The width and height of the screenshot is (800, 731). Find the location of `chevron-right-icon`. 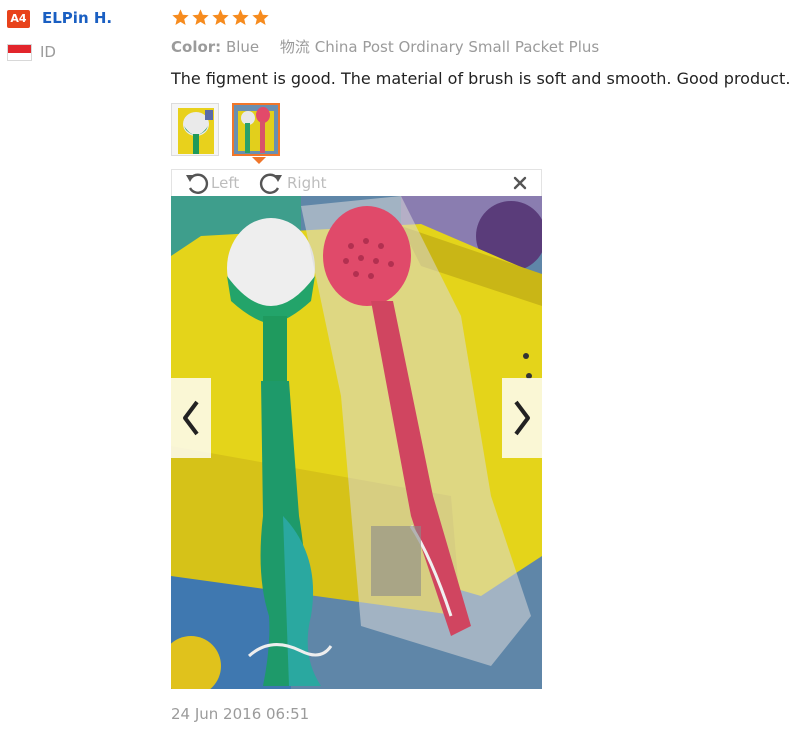

chevron-right-icon is located at coordinates (522, 418).